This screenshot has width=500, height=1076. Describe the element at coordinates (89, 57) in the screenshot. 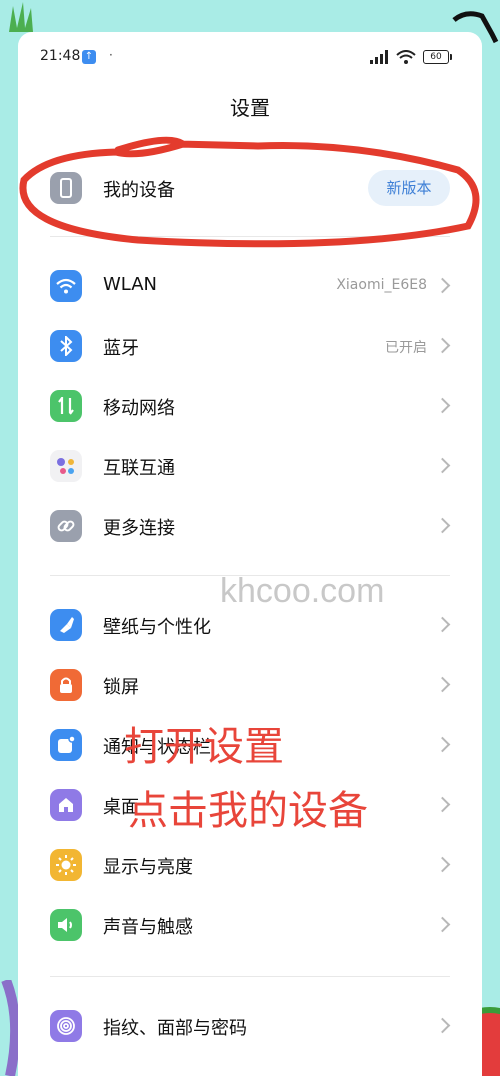

I see `upload-notification-icon: ↑` at that location.